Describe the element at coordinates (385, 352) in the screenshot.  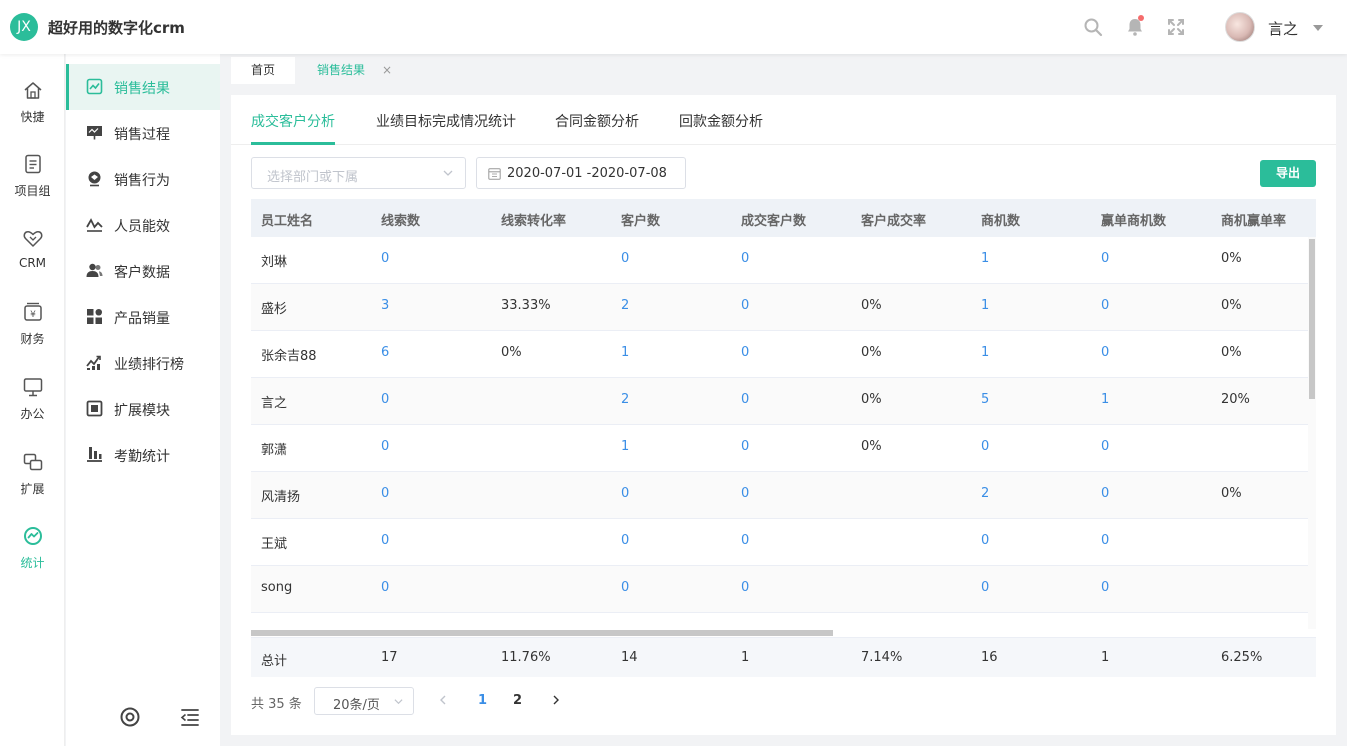
I see `cell-link: 6` at that location.